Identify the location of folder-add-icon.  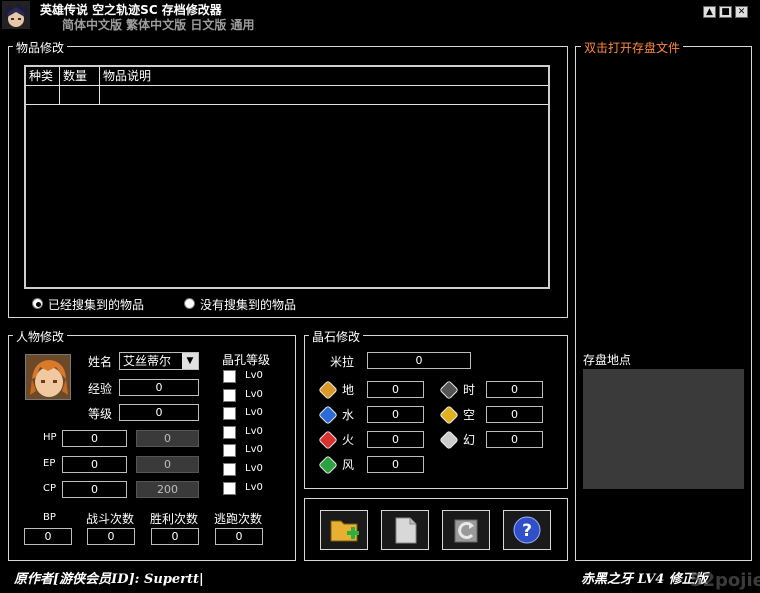
(344, 531).